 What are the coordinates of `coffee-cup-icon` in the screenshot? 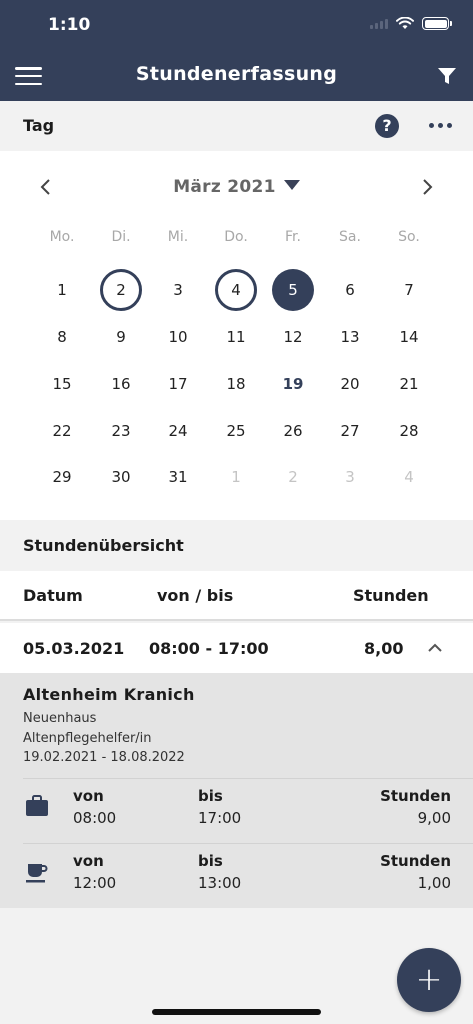 It's located at (37, 873).